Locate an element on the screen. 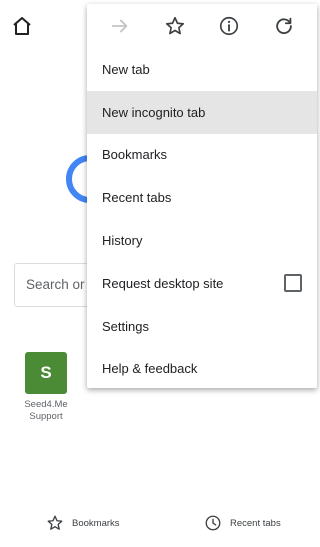  home-button is located at coordinates (22, 26).